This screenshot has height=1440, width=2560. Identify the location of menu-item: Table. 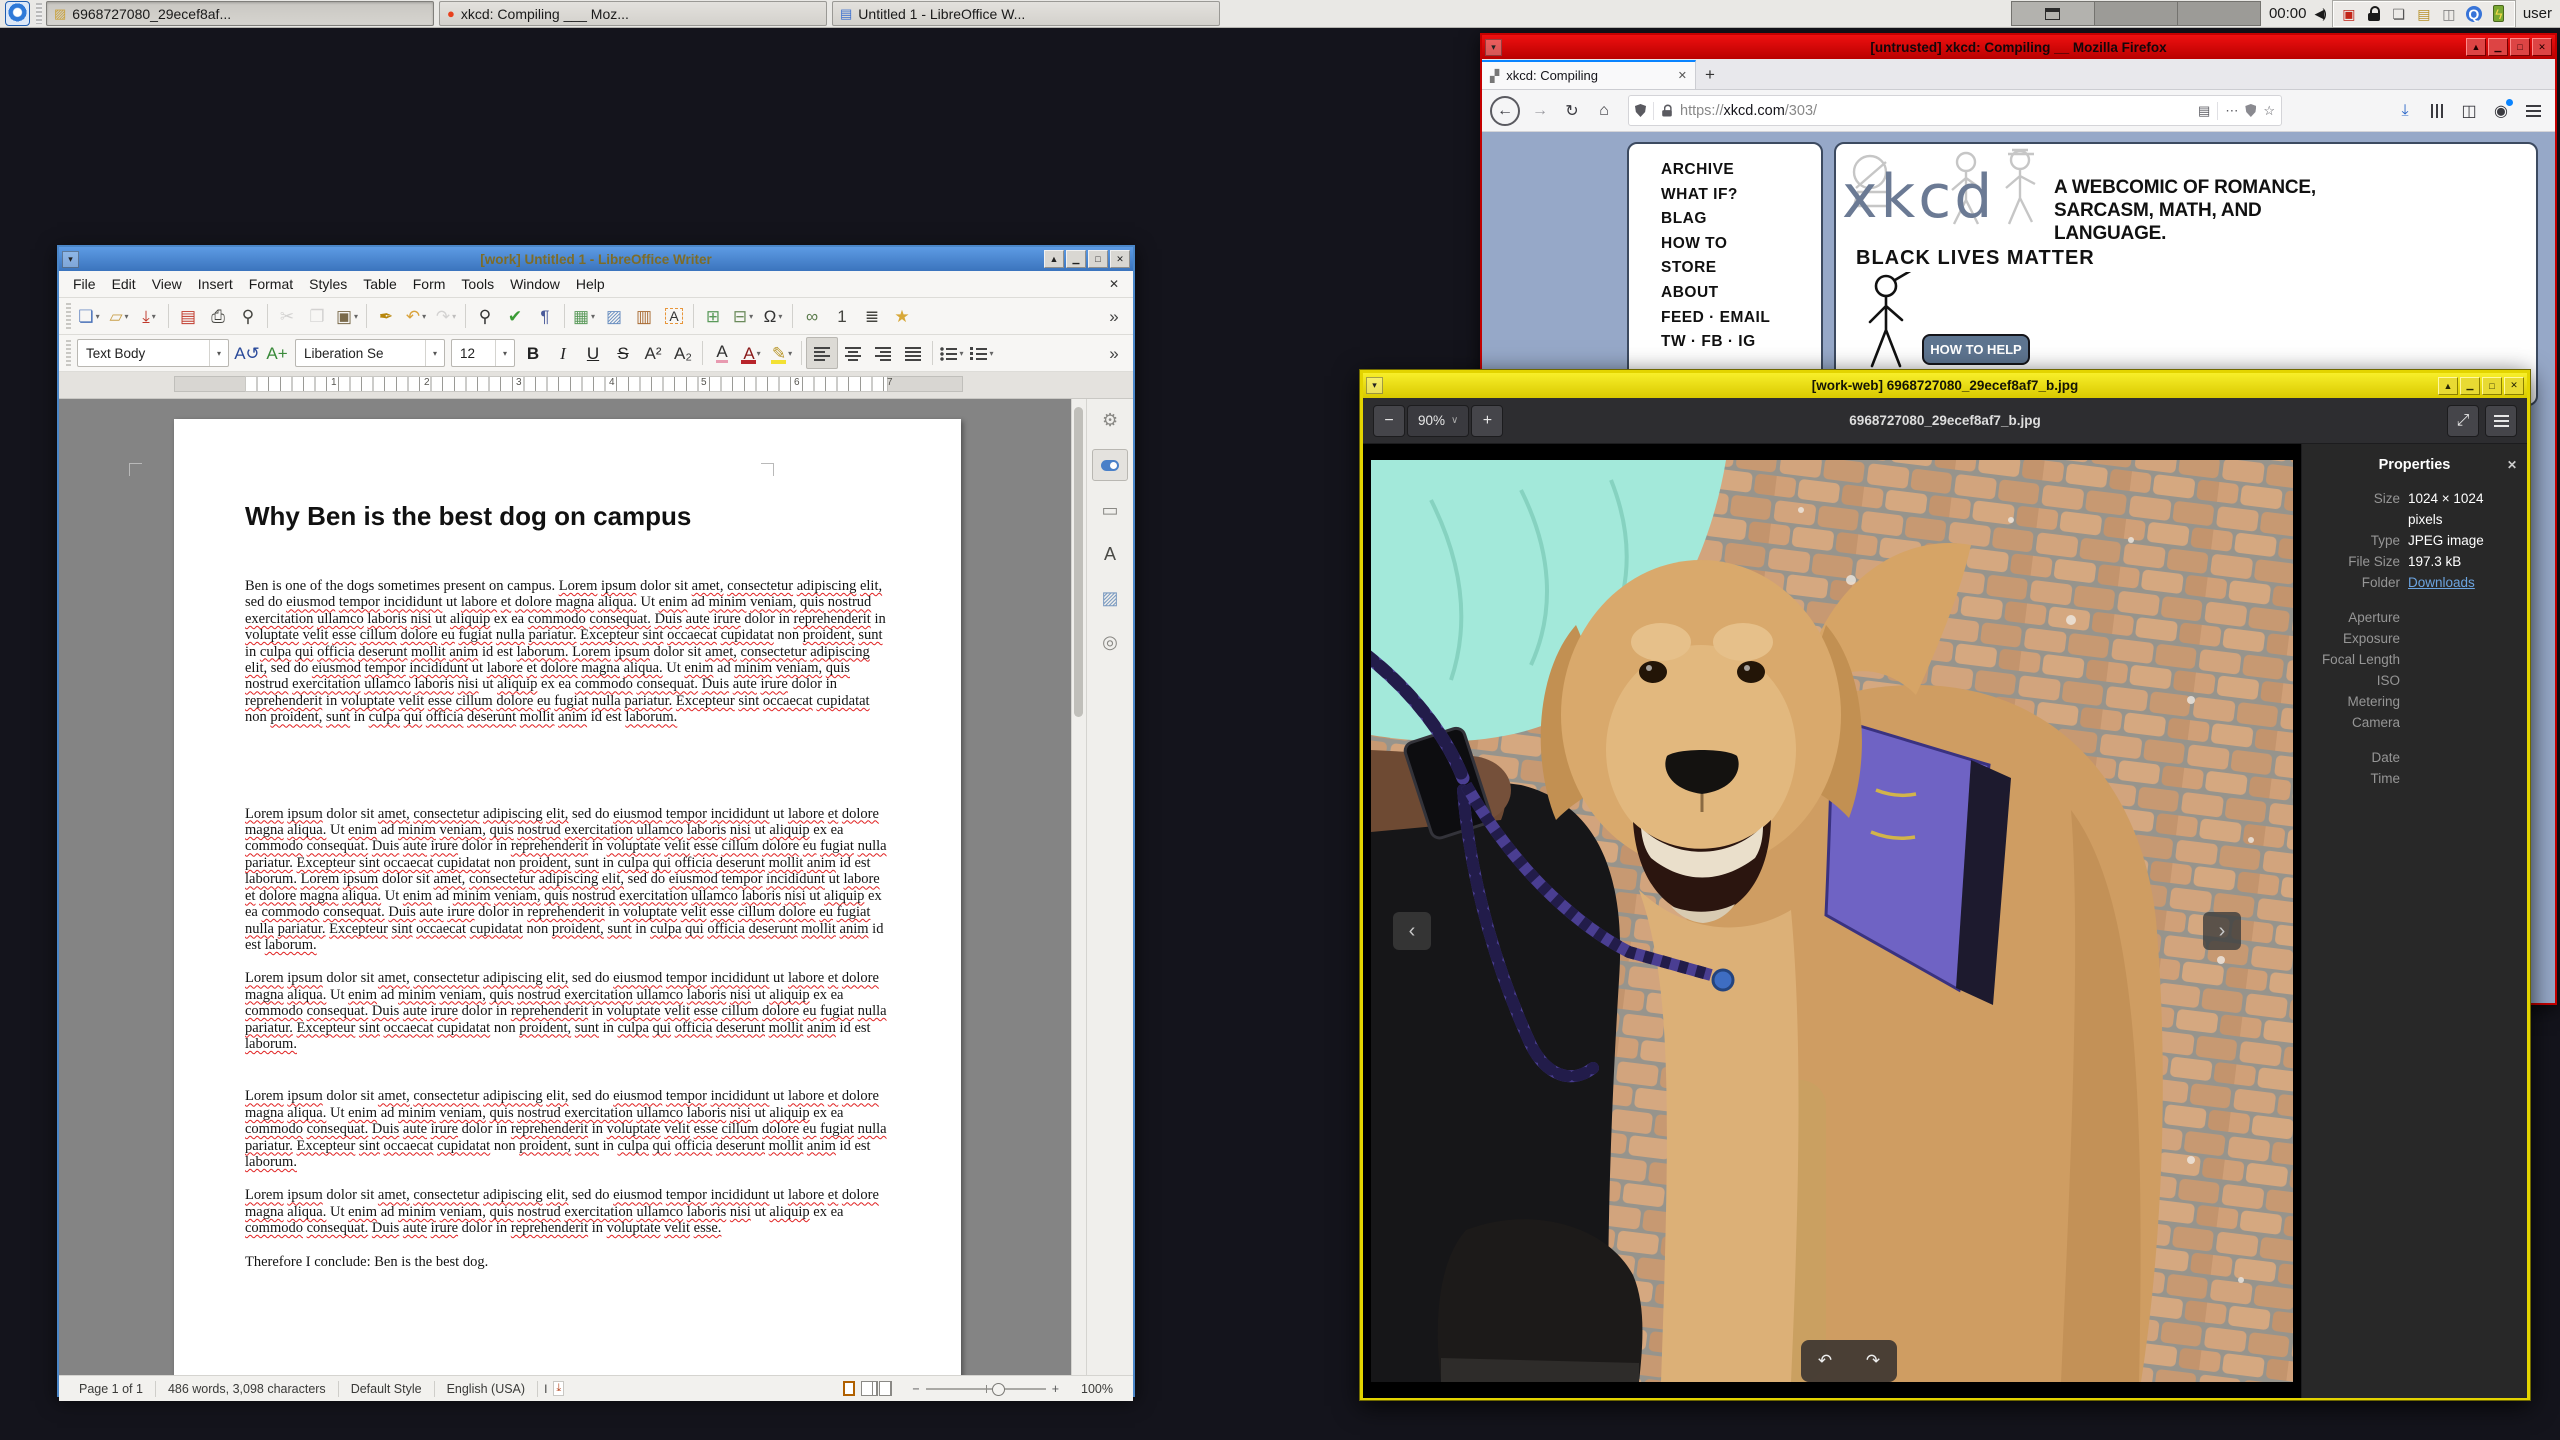
(379, 284).